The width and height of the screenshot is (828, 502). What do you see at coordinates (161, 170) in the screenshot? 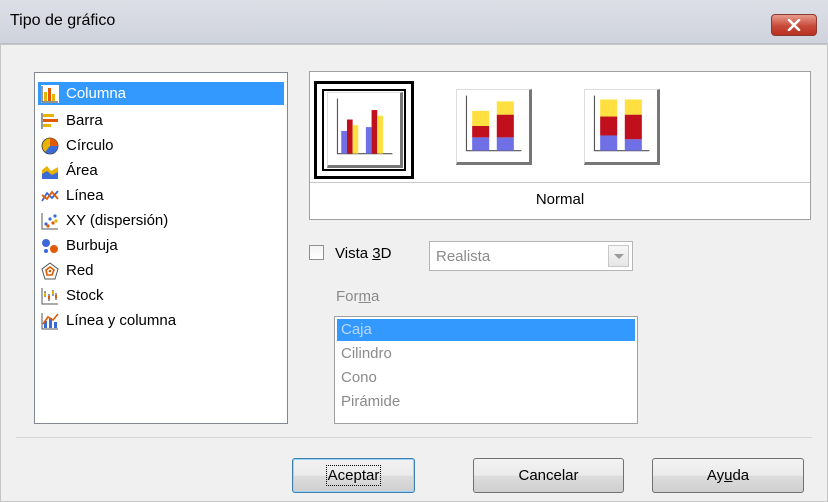
I see `chart-type-item-area: Área` at bounding box center [161, 170].